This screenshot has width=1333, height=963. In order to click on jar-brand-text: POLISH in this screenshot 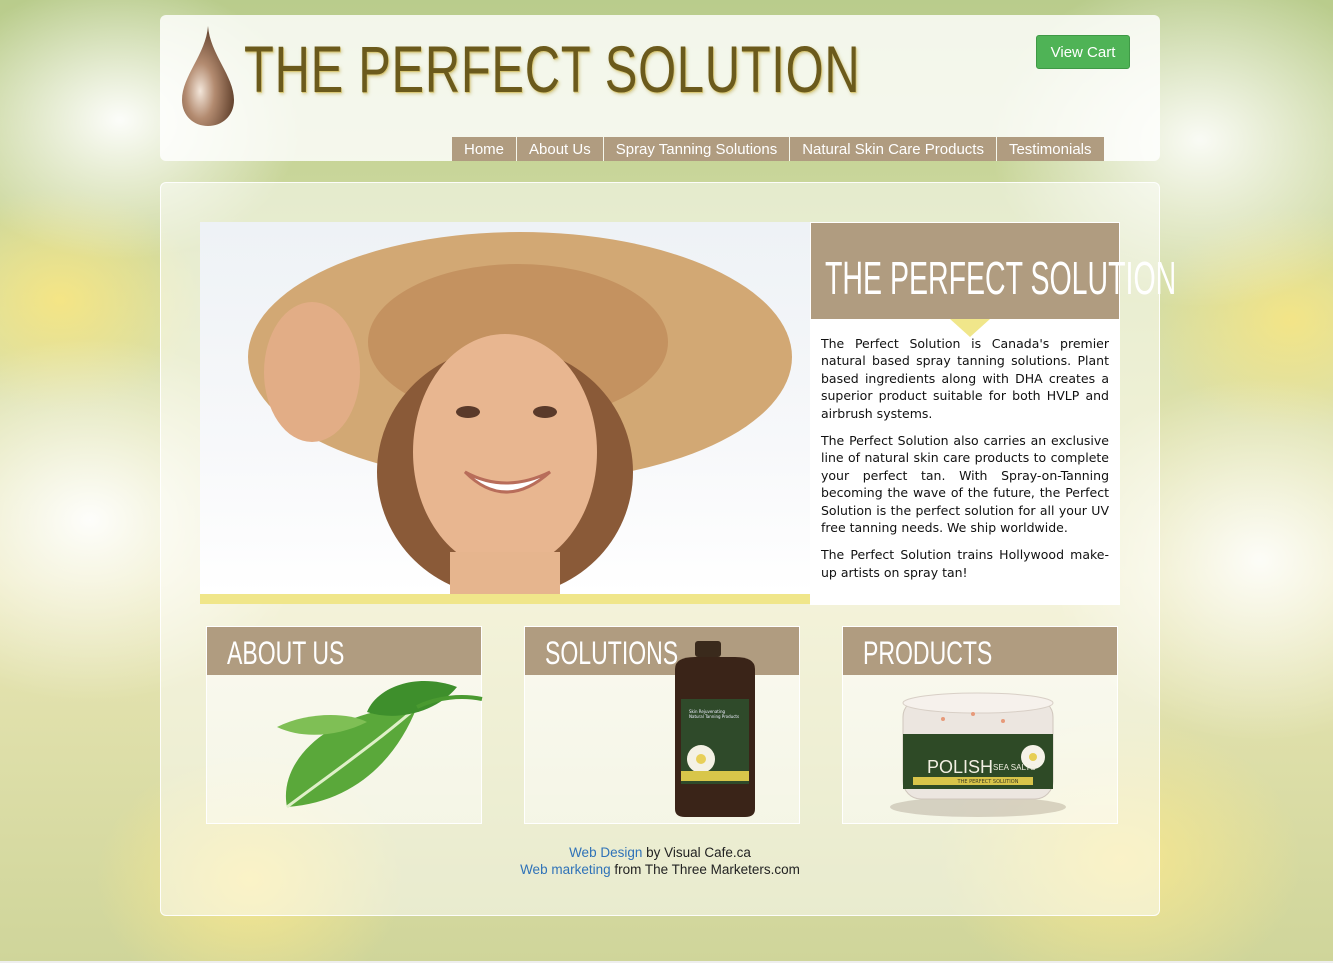, I will do `click(960, 767)`.